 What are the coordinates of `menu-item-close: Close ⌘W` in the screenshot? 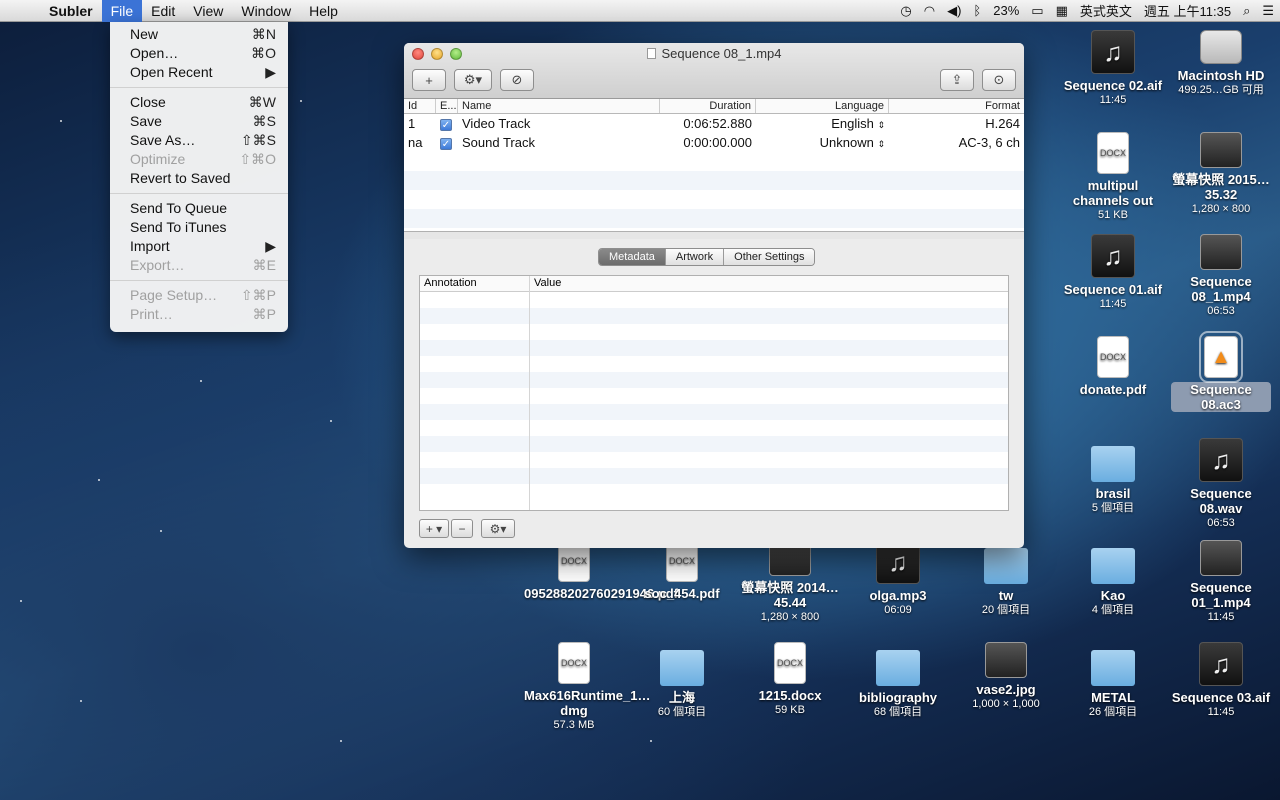 It's located at (199, 102).